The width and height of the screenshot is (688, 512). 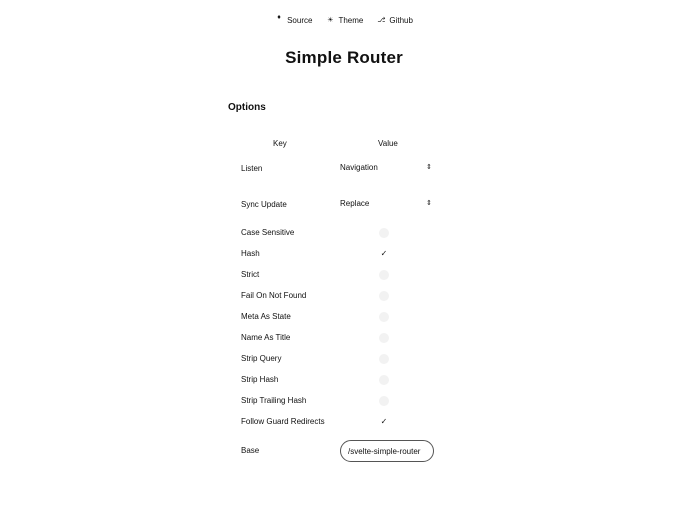 What do you see at coordinates (381, 20) in the screenshot?
I see `github-icon: ⎇` at bounding box center [381, 20].